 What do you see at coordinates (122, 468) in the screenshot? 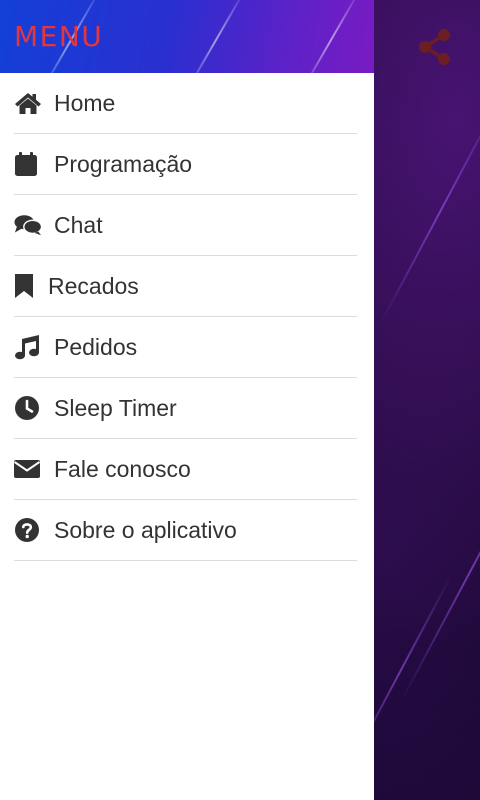
I see `menu-item-label: Fale conosco` at bounding box center [122, 468].